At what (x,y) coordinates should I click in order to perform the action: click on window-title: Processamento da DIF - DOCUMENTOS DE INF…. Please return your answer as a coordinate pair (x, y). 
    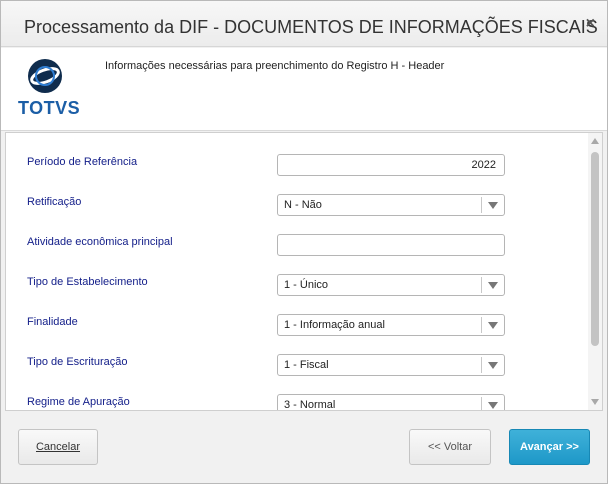
    Looking at the image, I should click on (311, 27).